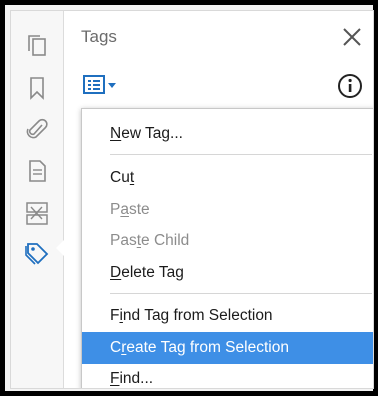 The height and width of the screenshot is (396, 378). Describe the element at coordinates (37, 171) in the screenshot. I see `document-icon` at that location.